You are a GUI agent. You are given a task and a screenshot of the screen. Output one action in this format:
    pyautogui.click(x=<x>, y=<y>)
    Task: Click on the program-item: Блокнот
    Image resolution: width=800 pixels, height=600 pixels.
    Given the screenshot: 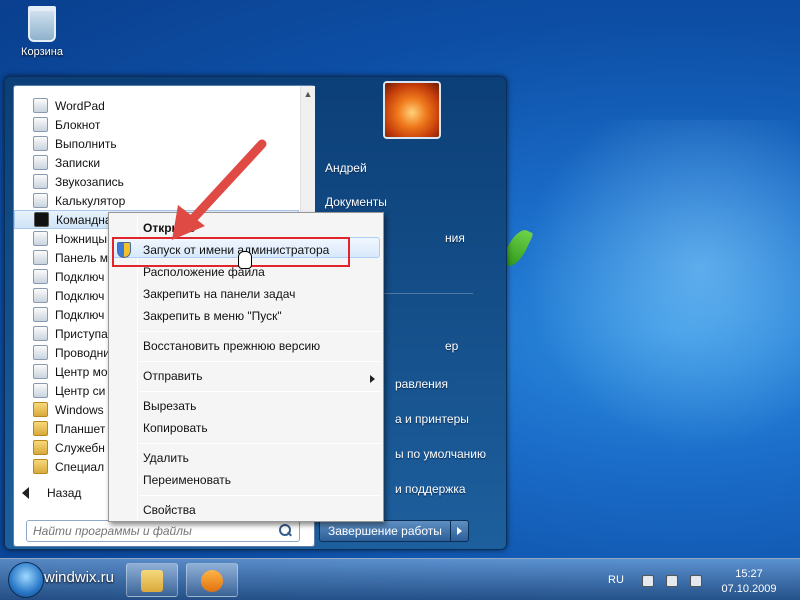 What is the action you would take?
    pyautogui.click(x=156, y=124)
    